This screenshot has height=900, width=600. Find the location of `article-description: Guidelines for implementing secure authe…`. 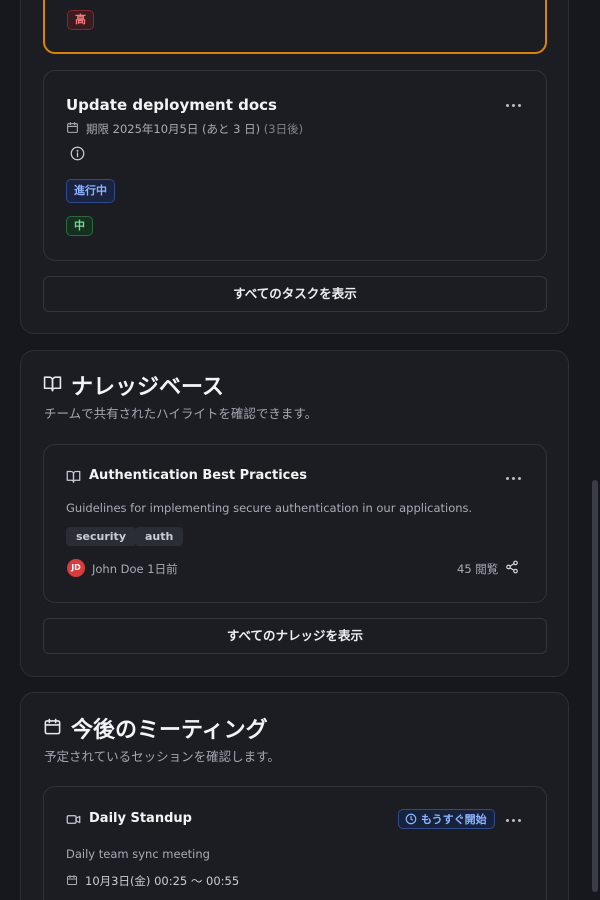

article-description: Guidelines for implementing secure authe… is located at coordinates (269, 508).